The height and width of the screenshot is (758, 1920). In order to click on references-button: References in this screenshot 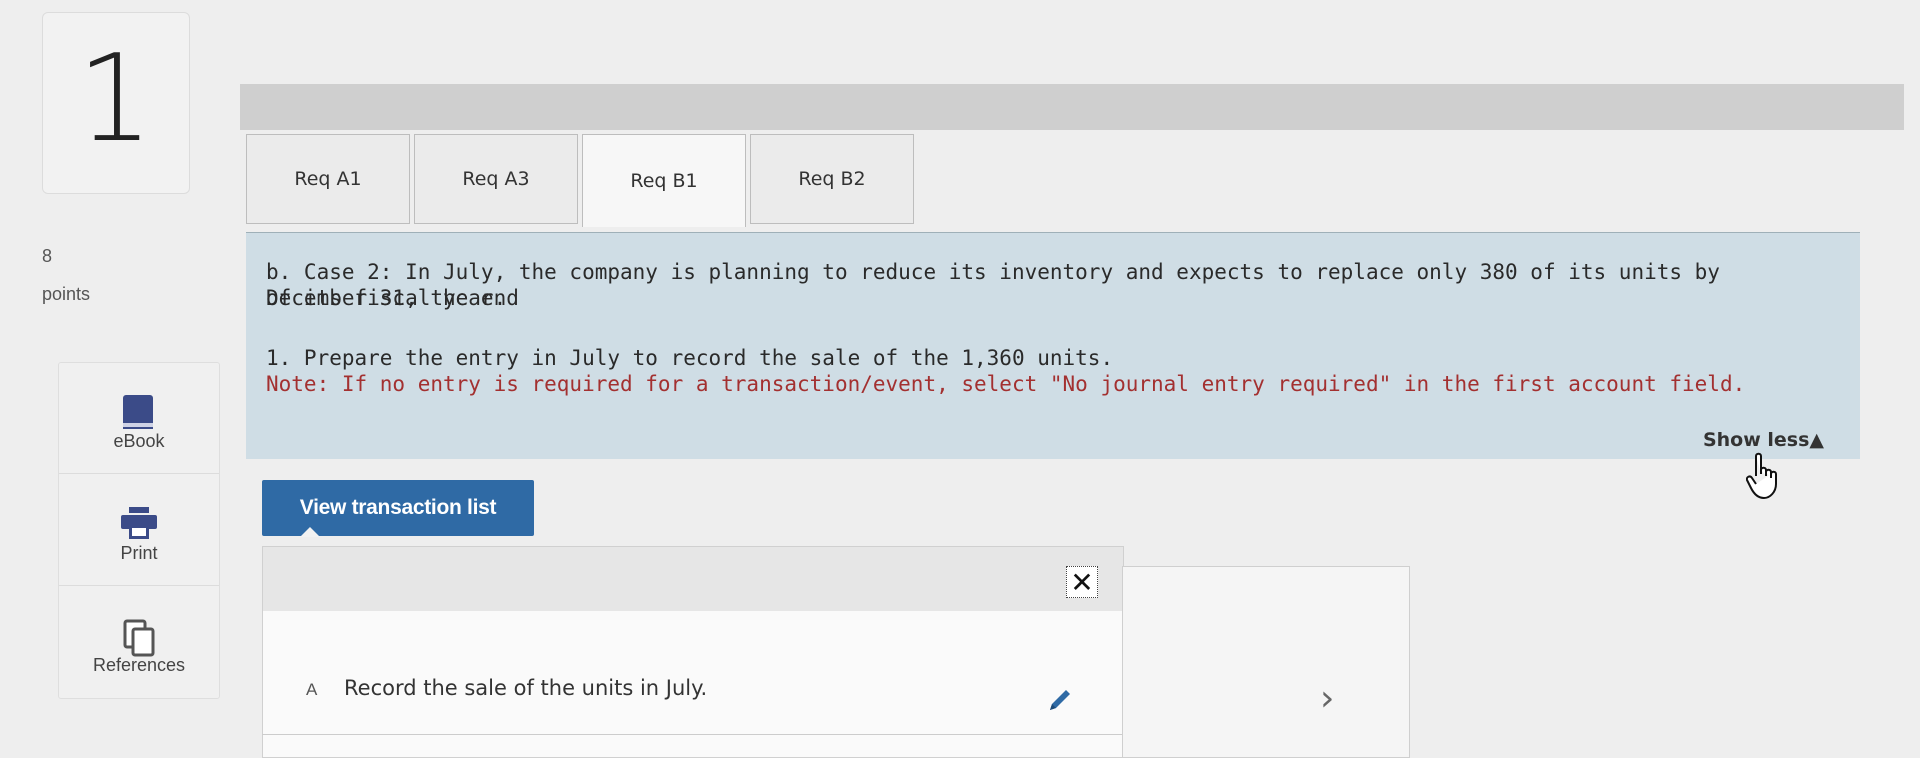, I will do `click(139, 642)`.